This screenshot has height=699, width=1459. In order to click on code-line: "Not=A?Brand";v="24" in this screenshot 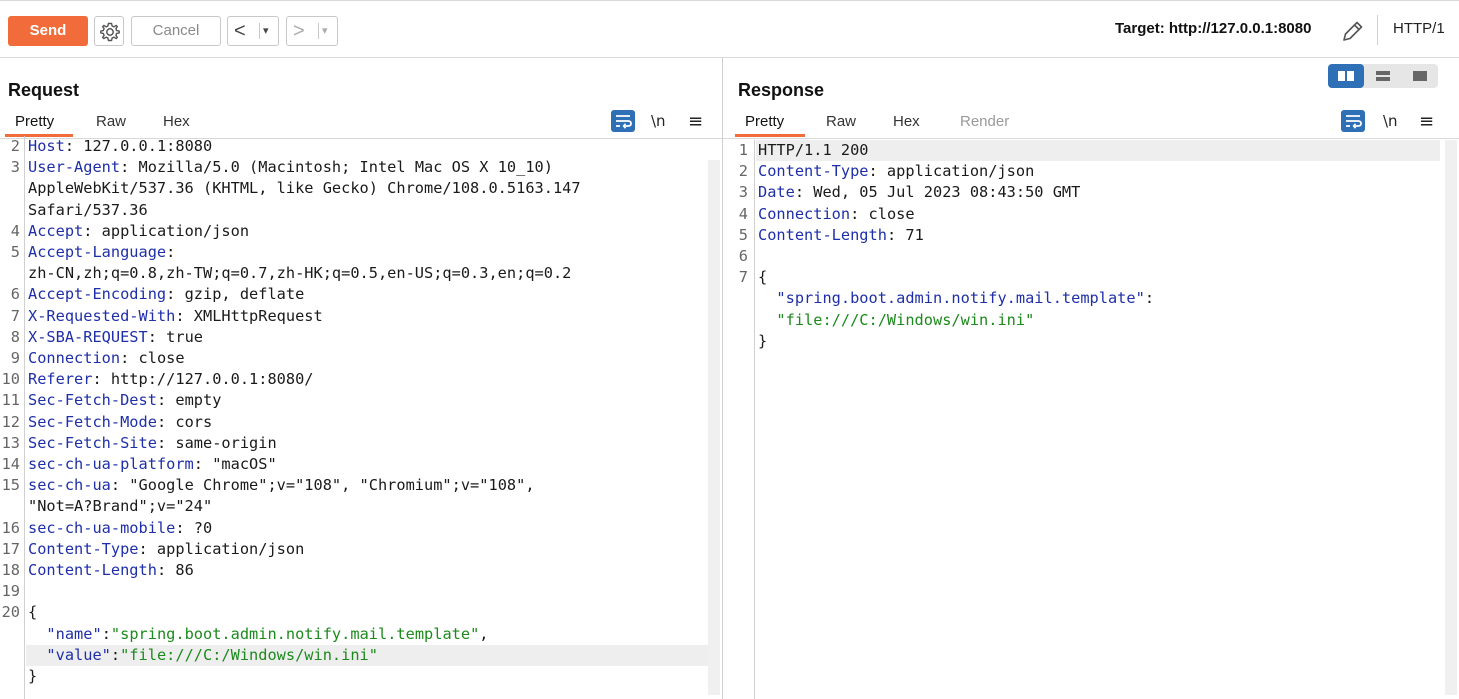, I will do `click(119, 506)`.